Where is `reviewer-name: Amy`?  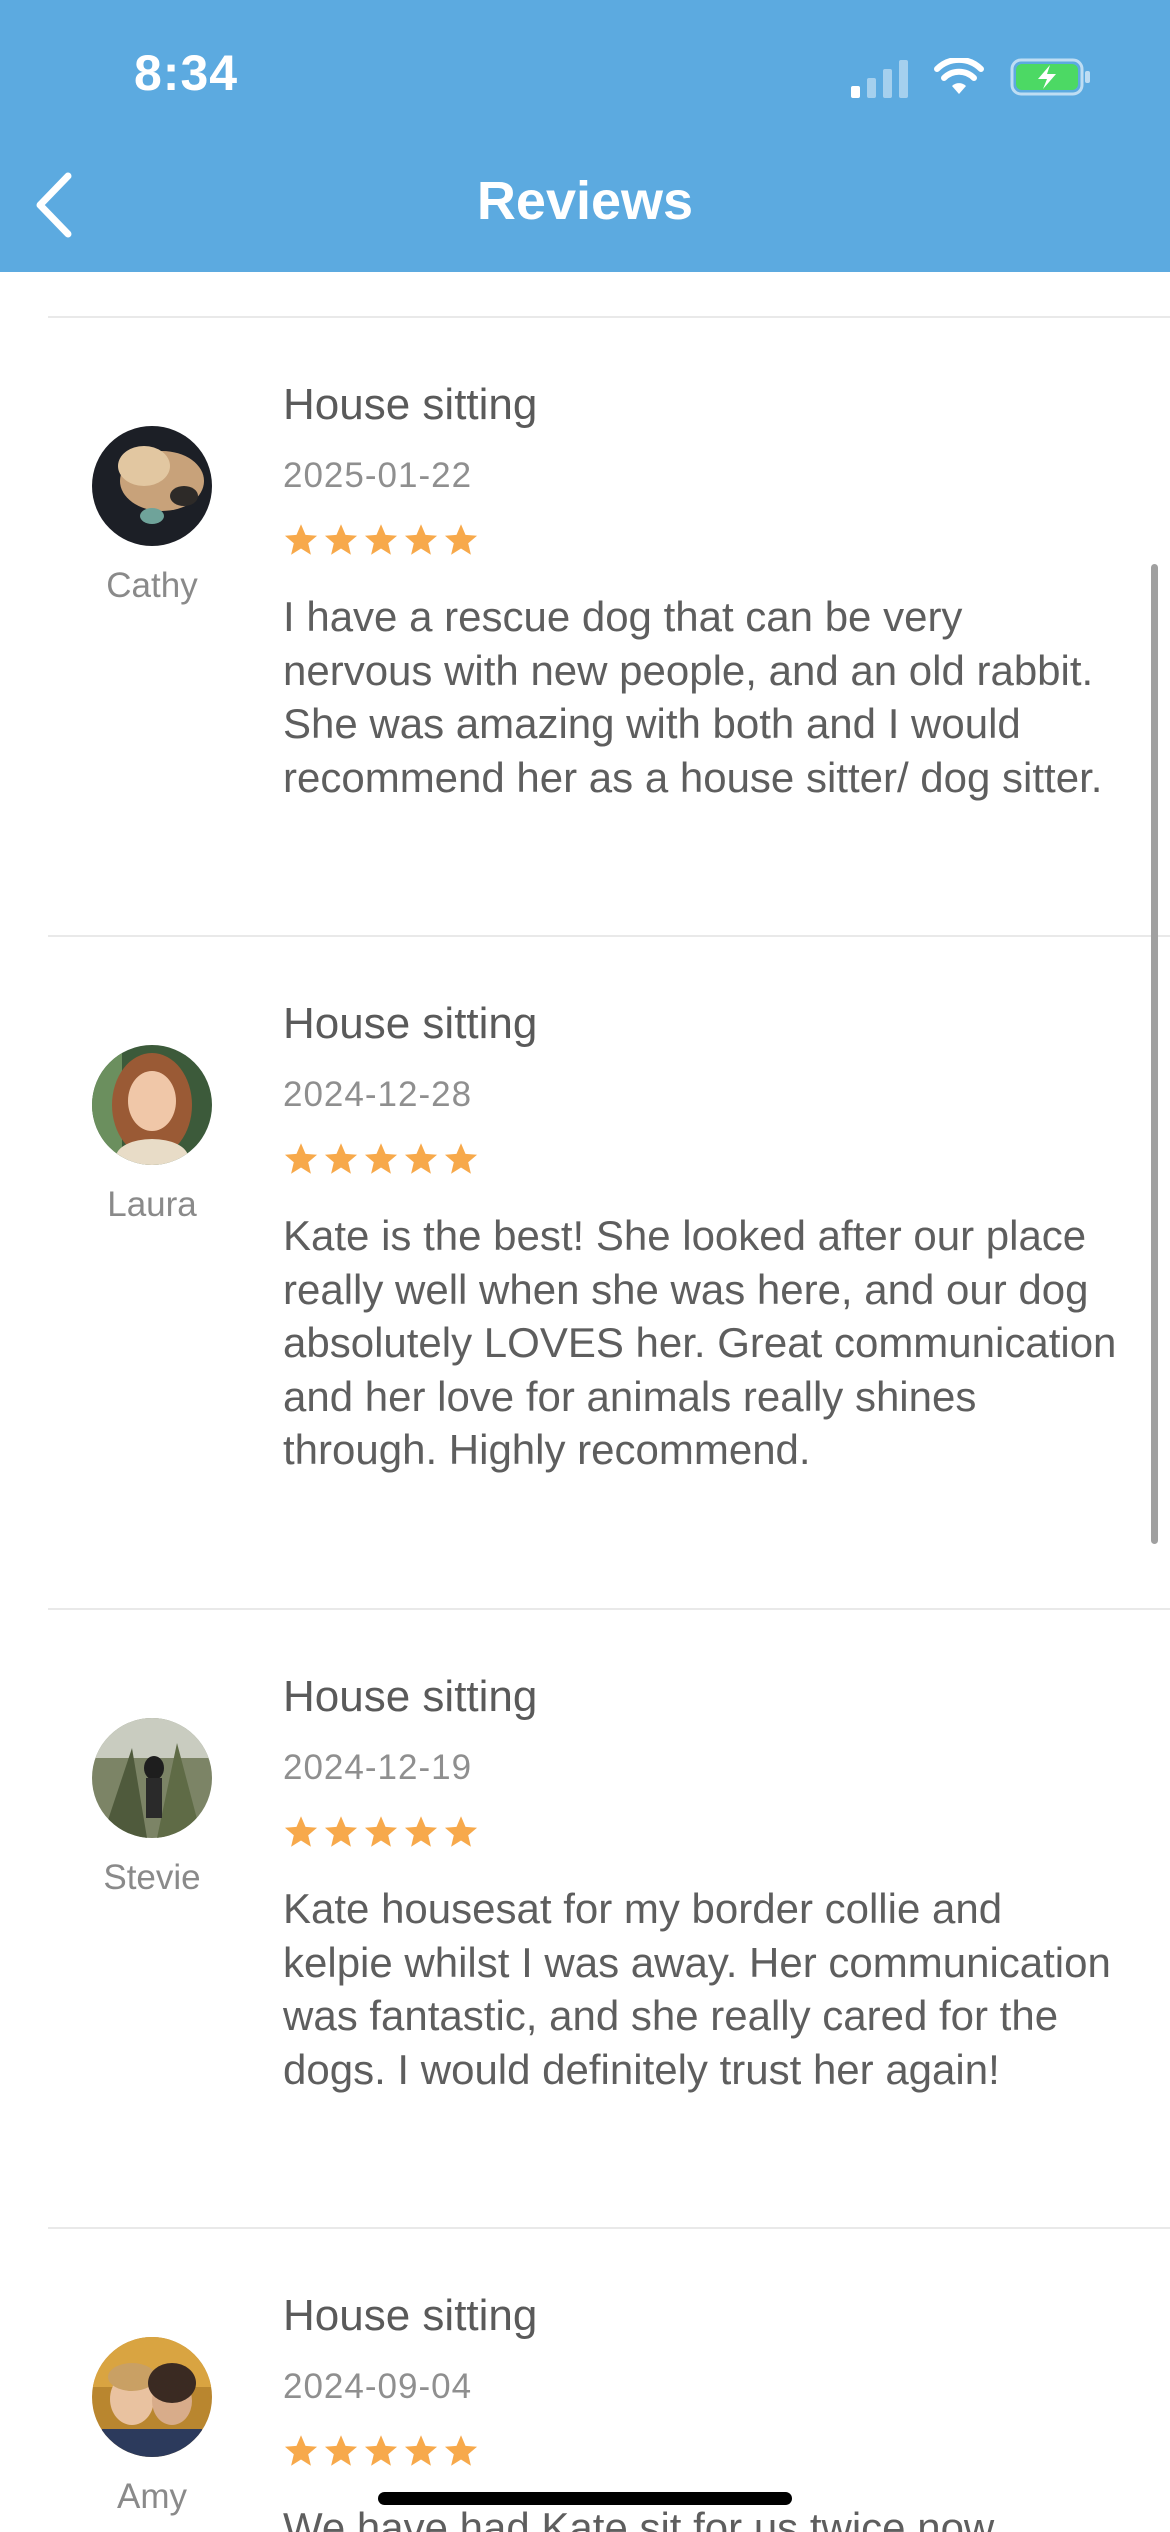 reviewer-name: Amy is located at coordinates (152, 2497).